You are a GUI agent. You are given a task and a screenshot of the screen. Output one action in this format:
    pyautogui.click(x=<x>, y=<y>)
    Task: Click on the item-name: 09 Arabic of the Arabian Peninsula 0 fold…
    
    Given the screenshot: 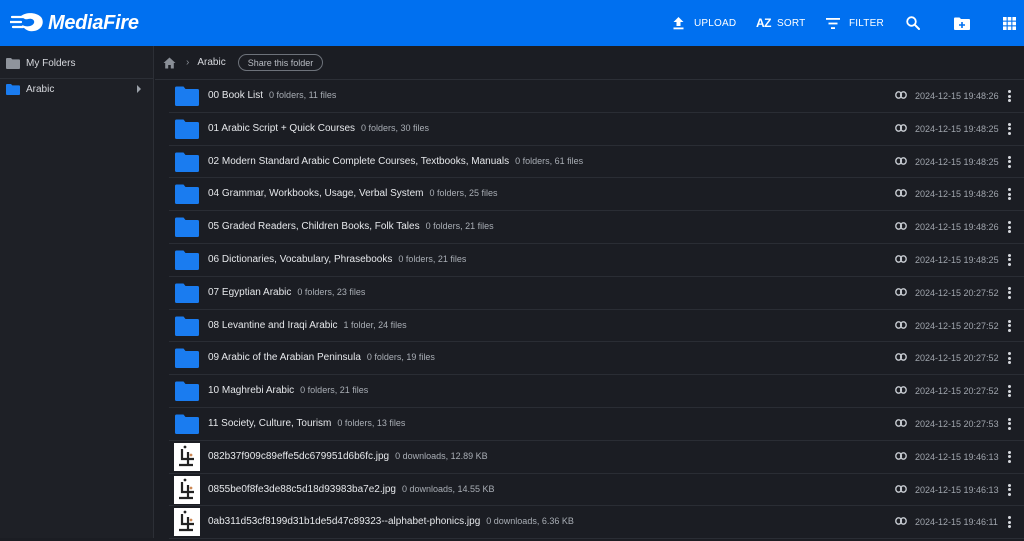 What is the action you would take?
    pyautogui.click(x=321, y=357)
    